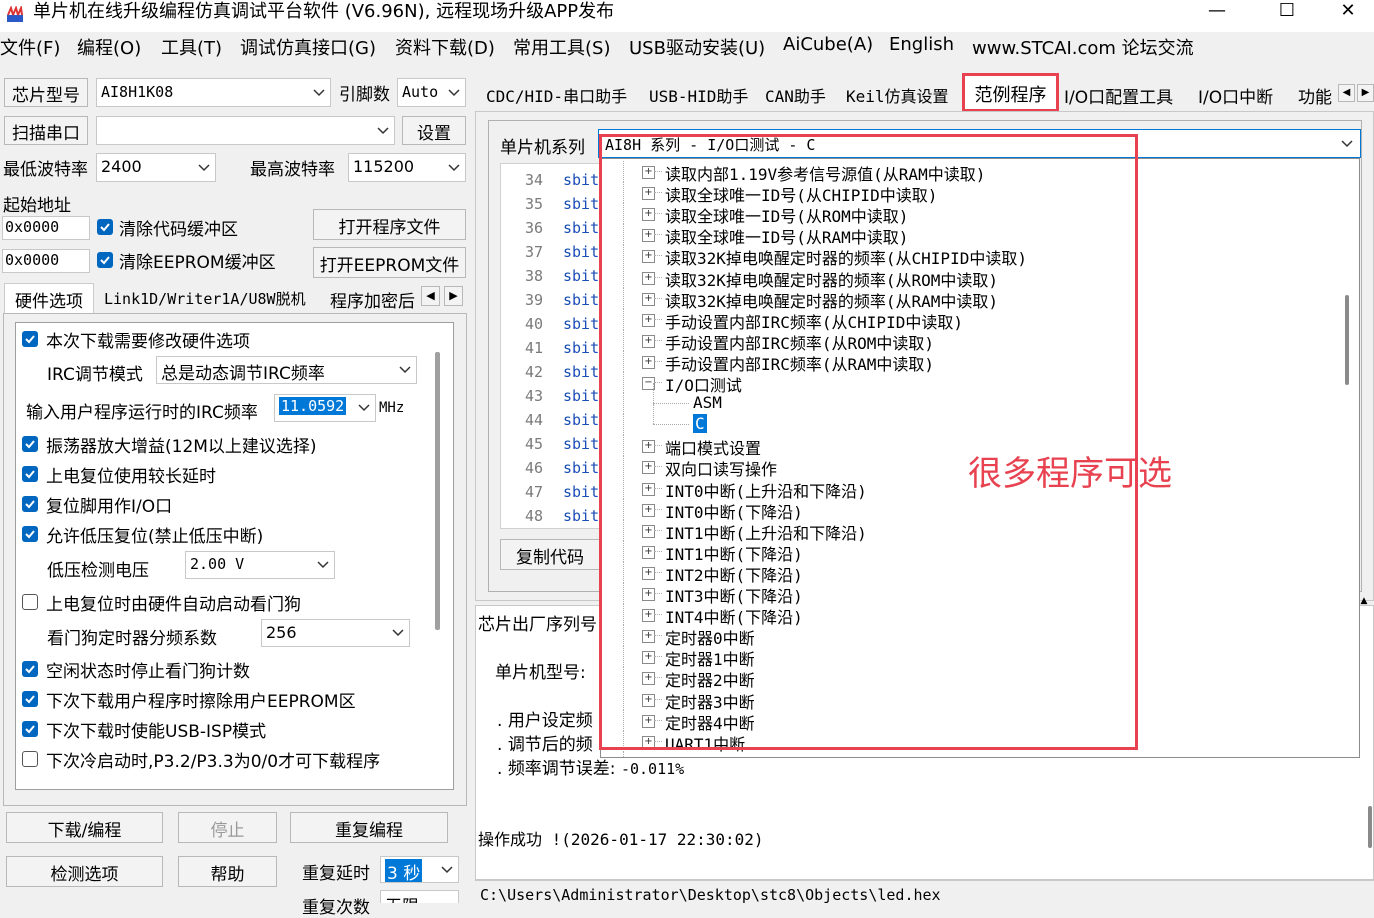  What do you see at coordinates (213, 92) in the screenshot?
I see `chip-type-select: AI8H1K08` at bounding box center [213, 92].